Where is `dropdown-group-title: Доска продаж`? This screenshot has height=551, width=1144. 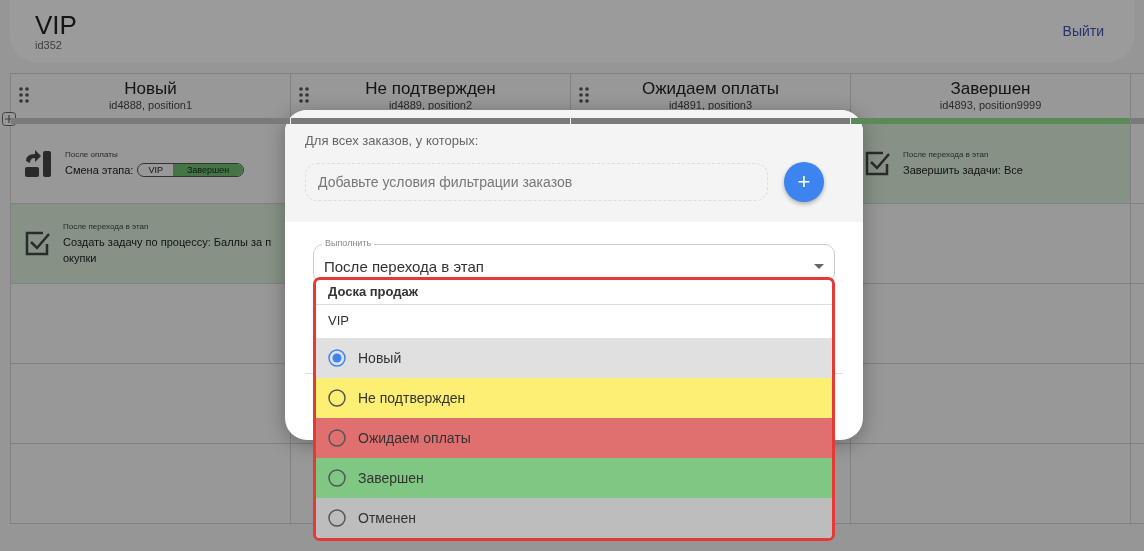 dropdown-group-title: Доска продаж is located at coordinates (574, 292).